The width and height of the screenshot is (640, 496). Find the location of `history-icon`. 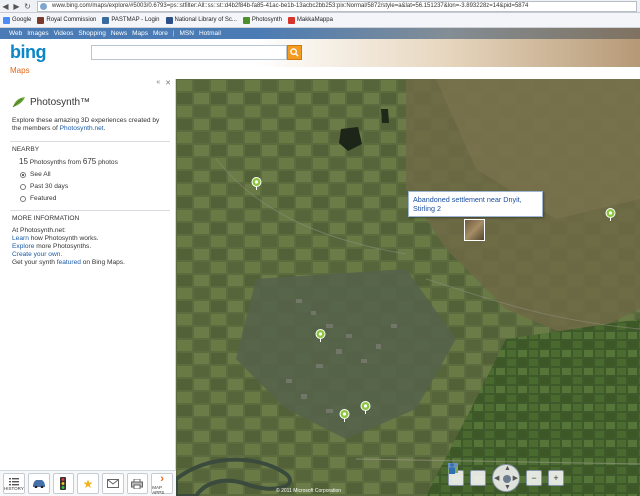

history-icon is located at coordinates (13, 481).